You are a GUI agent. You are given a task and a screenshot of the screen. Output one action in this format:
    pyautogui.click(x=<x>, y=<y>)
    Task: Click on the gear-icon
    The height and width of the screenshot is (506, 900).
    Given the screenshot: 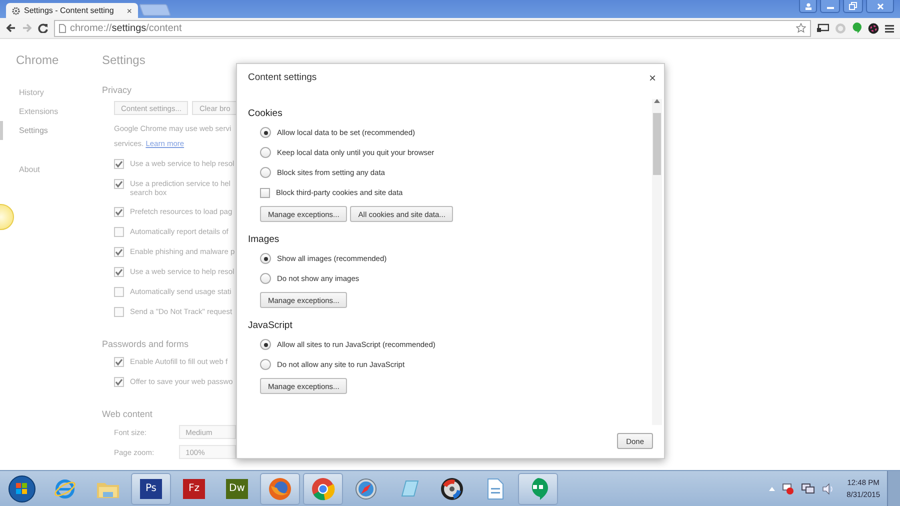 What is the action you would take?
    pyautogui.click(x=16, y=10)
    